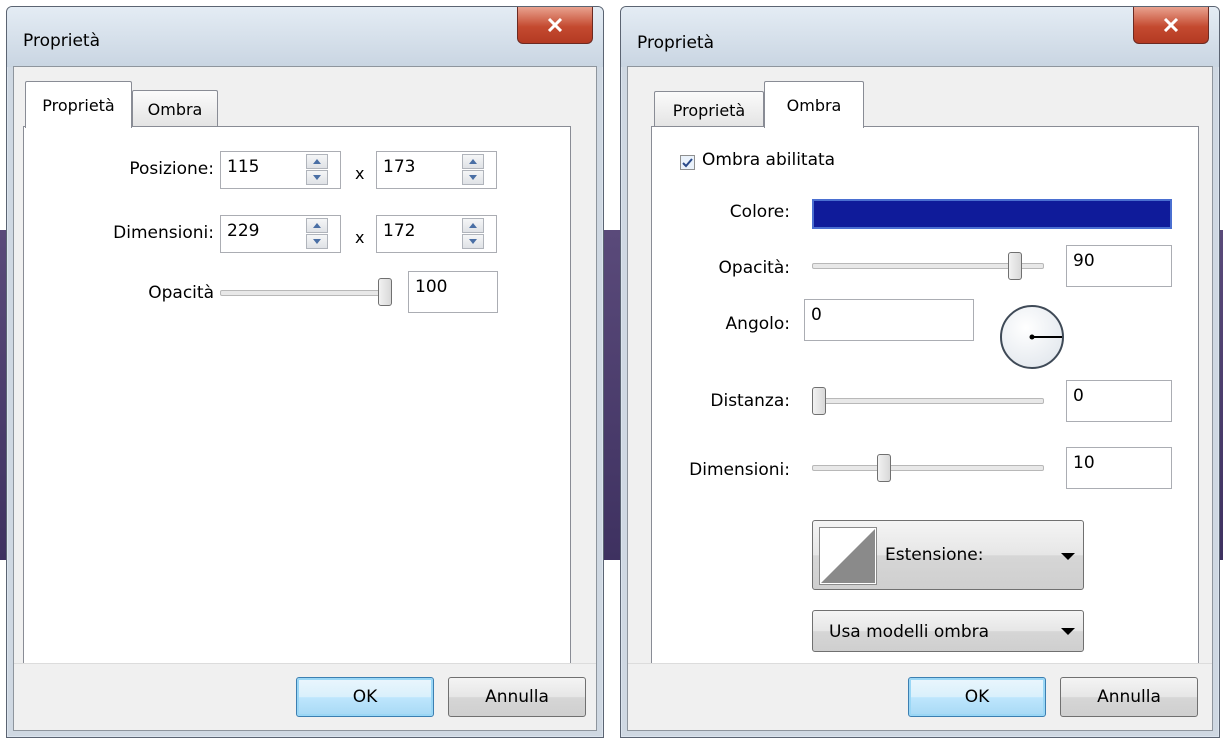 The image size is (1223, 740). I want to click on distance-label: Distanza:, so click(750, 401).